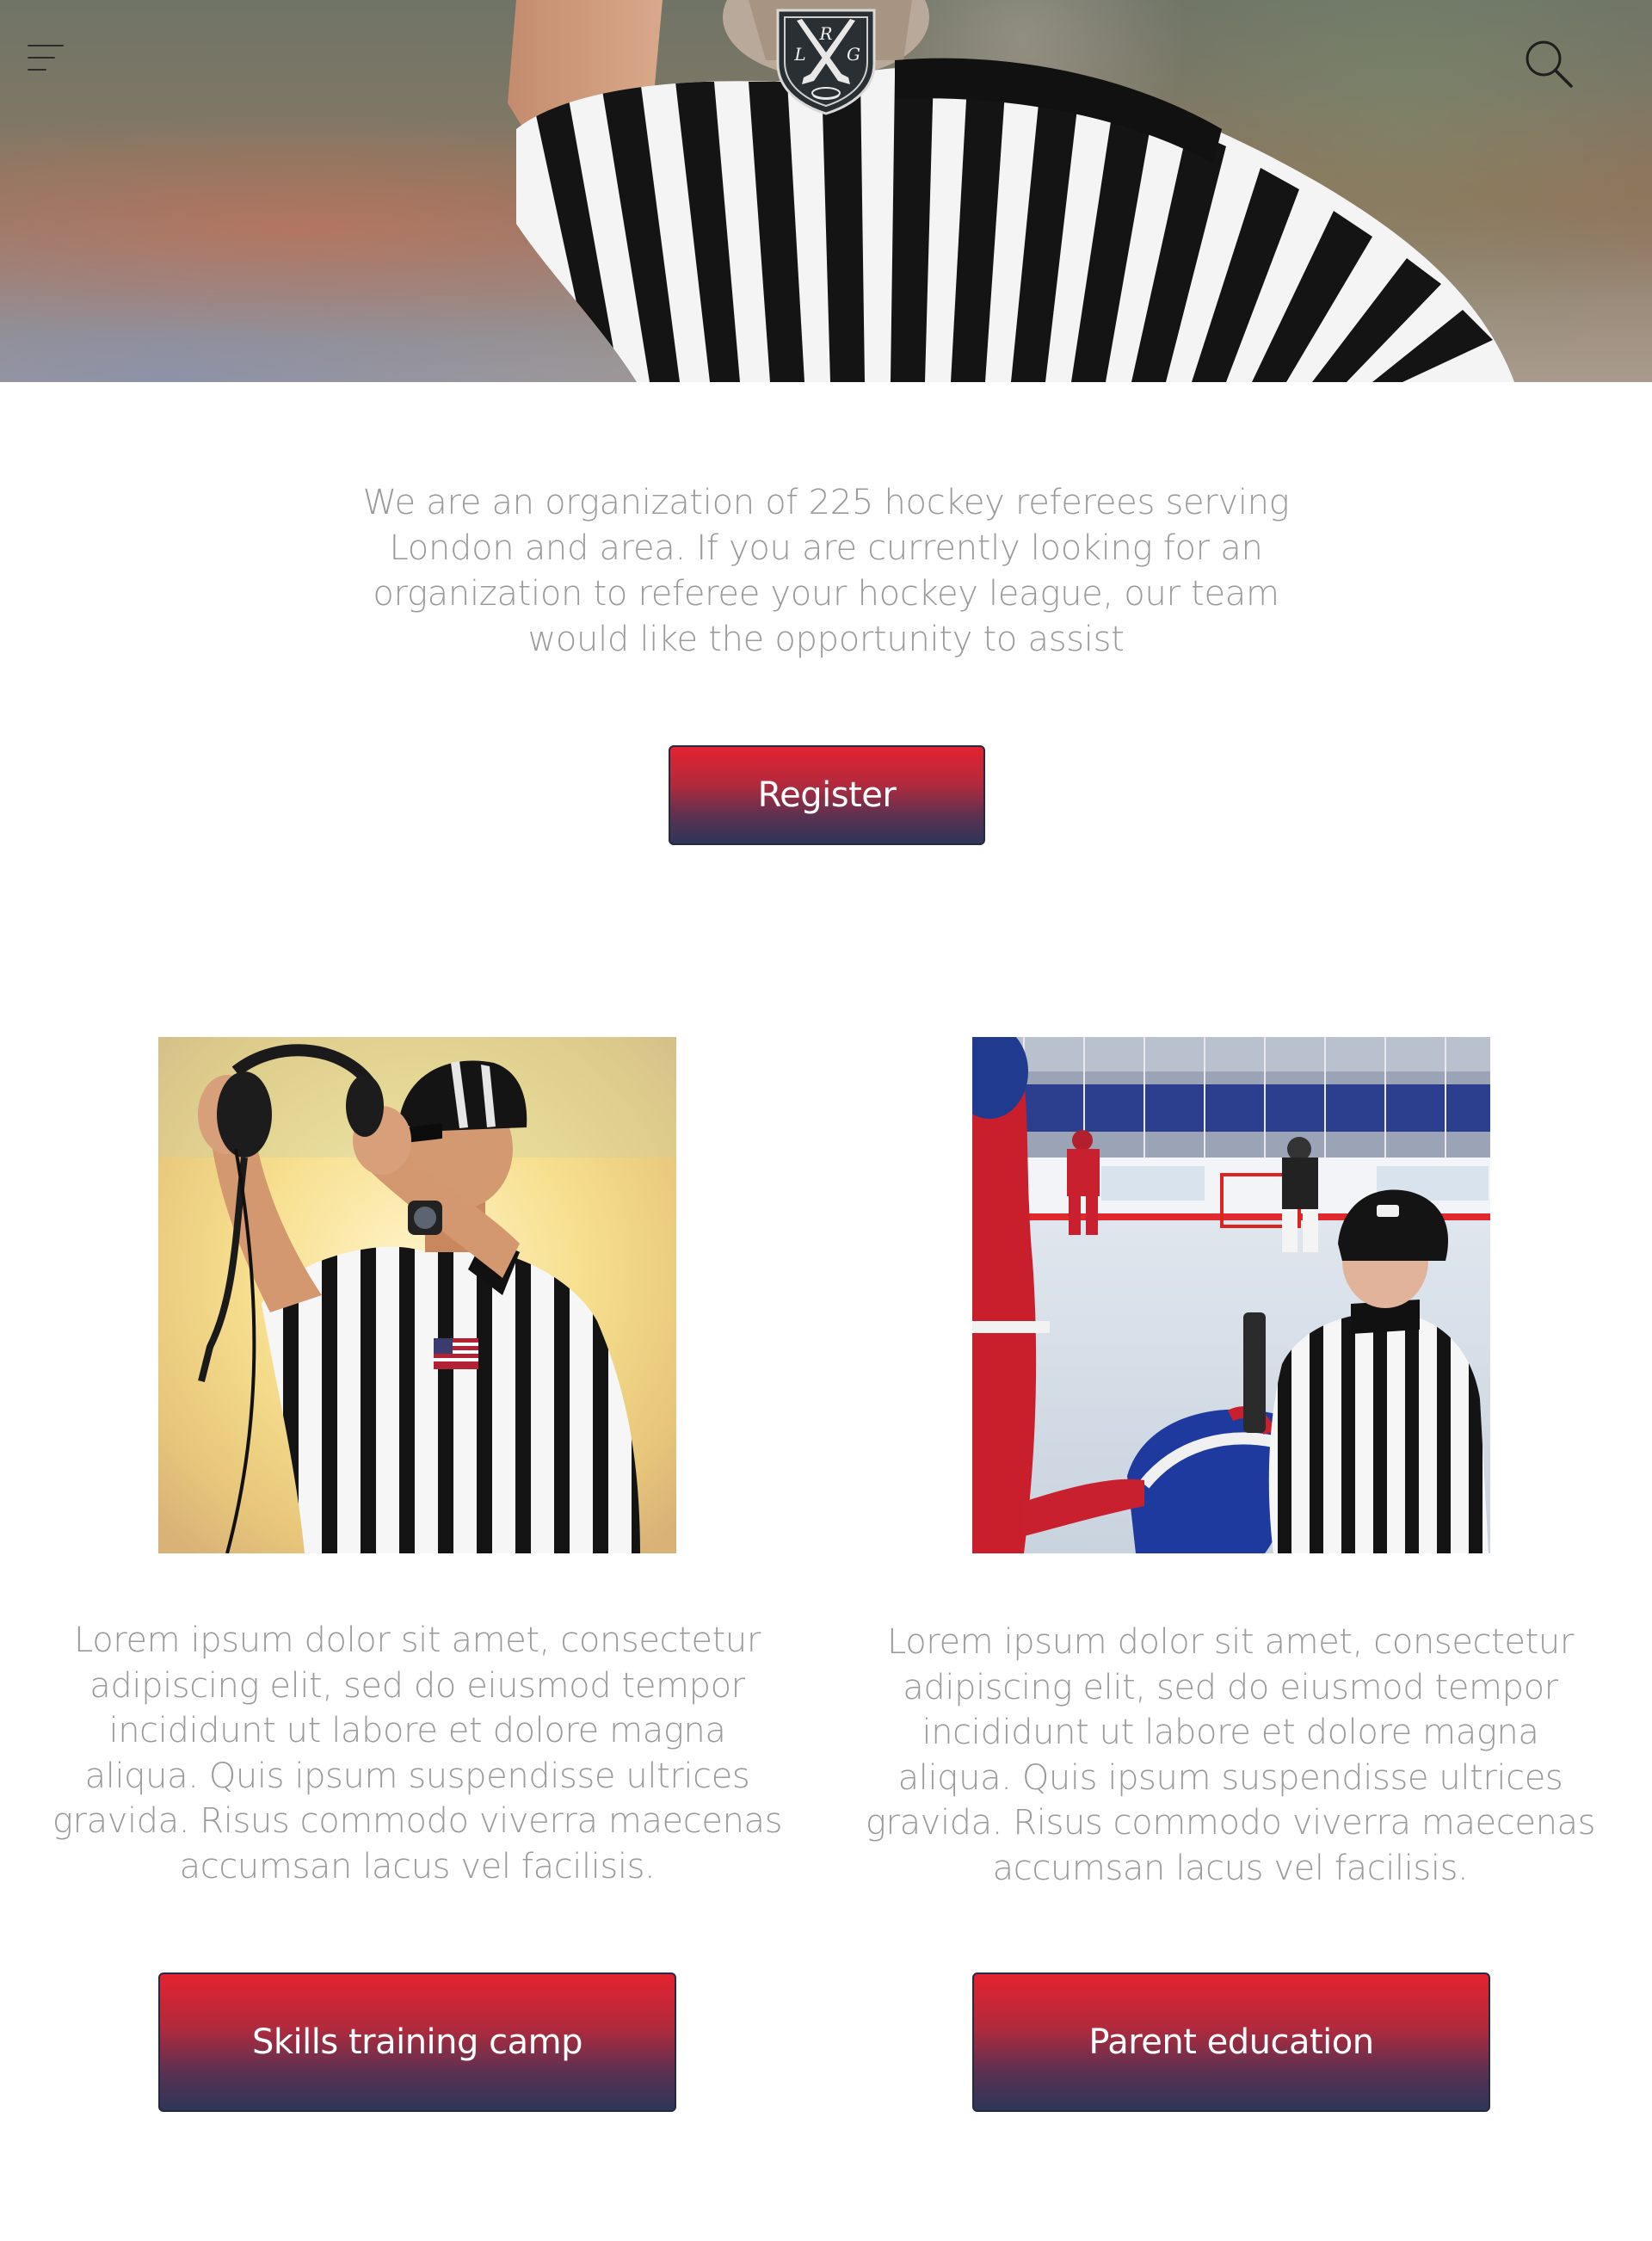  I want to click on register-button-label: Register, so click(827, 795).